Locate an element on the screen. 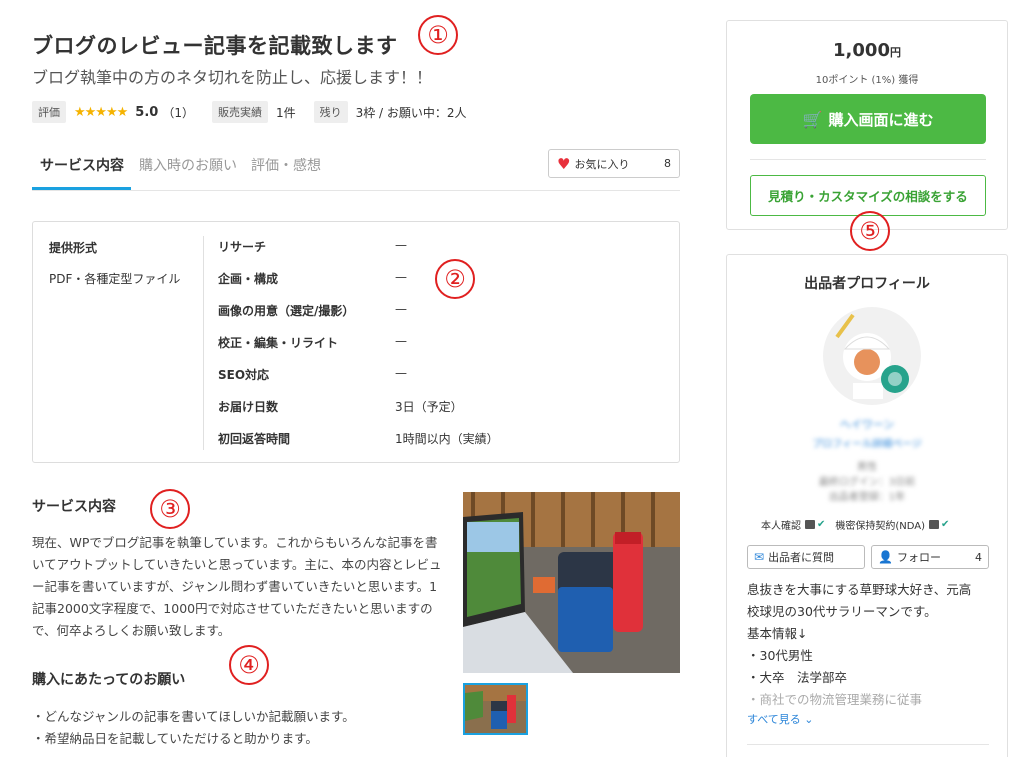 This screenshot has width=1024, height=757. service-main-image is located at coordinates (571, 582).